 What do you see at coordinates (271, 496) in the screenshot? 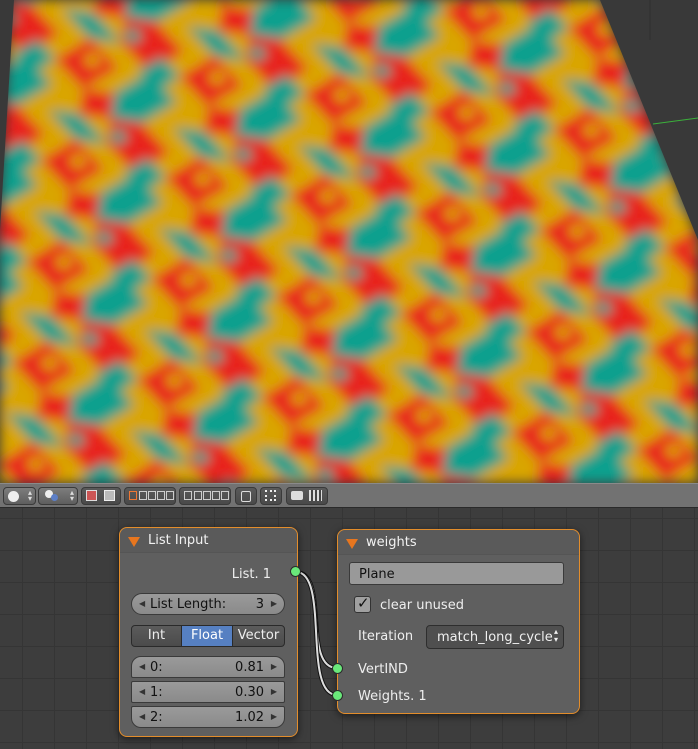
I see `selection-icon` at bounding box center [271, 496].